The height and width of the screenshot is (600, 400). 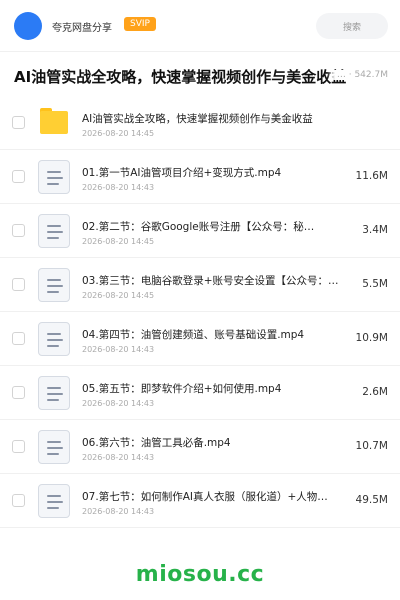 I want to click on file-size: 49.5M, so click(x=371, y=500).